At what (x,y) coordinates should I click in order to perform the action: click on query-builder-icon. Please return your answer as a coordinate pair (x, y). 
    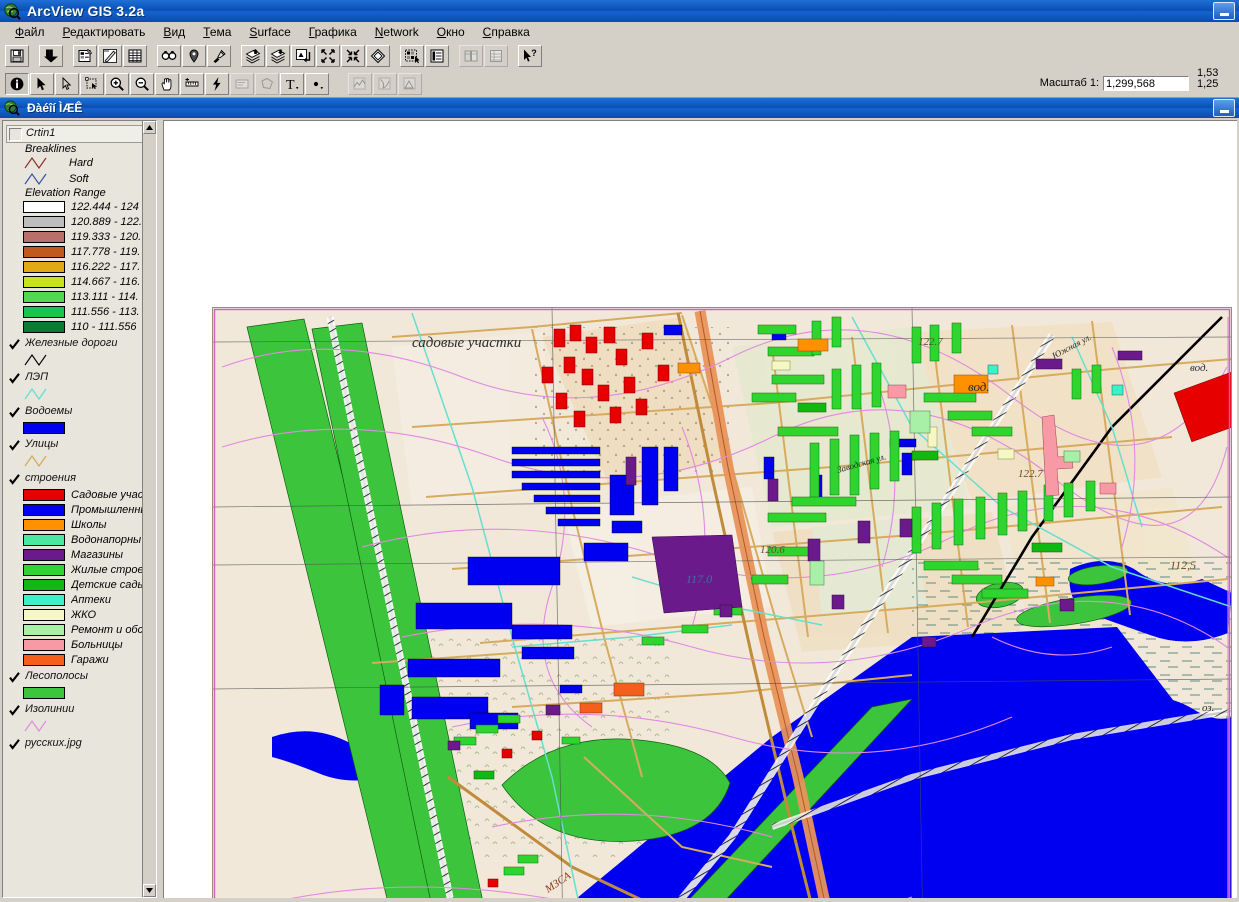
    Looking at the image, I should click on (219, 56).